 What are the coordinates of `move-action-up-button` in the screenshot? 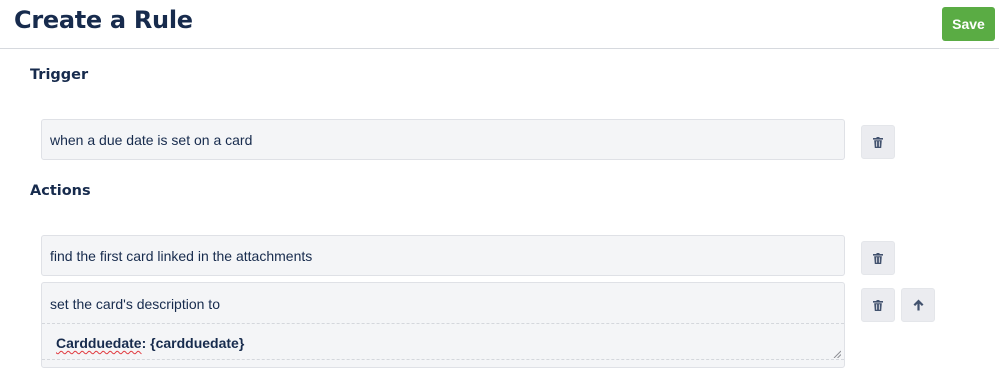 It's located at (918, 305).